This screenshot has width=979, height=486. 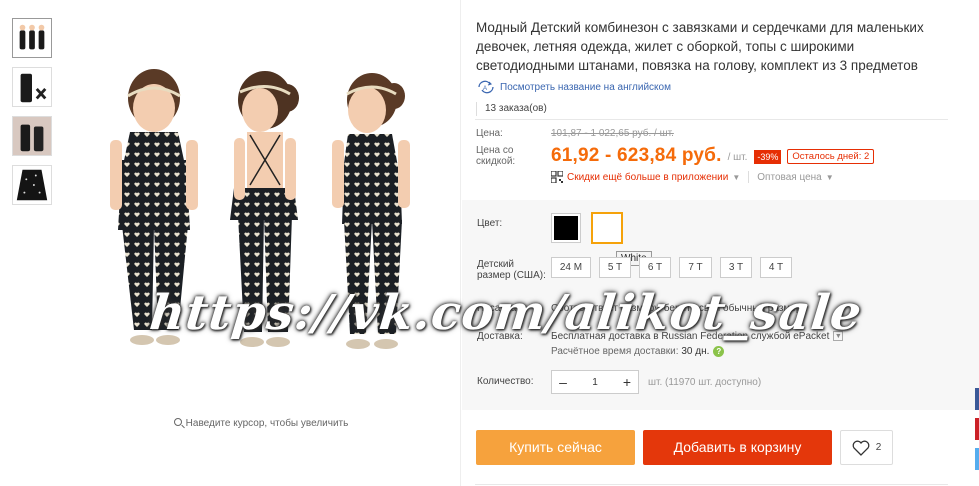 What do you see at coordinates (977, 399) in the screenshot?
I see `facebook-share-icon` at bounding box center [977, 399].